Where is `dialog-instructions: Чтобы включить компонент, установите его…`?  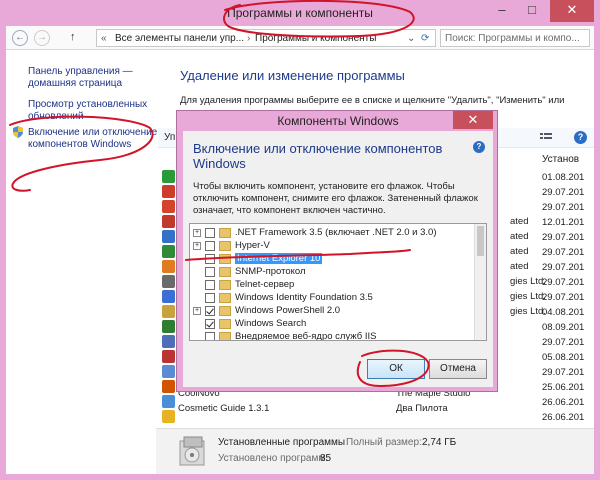
dialog-instructions: Чтобы включить компонент, установите его… is located at coordinates (335, 198).